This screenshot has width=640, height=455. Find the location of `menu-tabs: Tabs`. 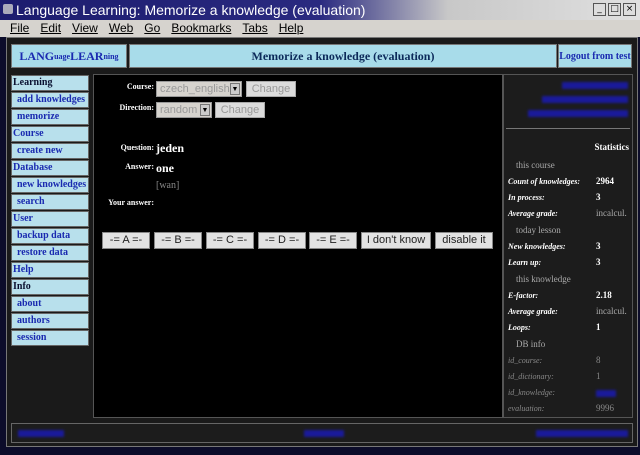

menu-tabs: Tabs is located at coordinates (254, 28).